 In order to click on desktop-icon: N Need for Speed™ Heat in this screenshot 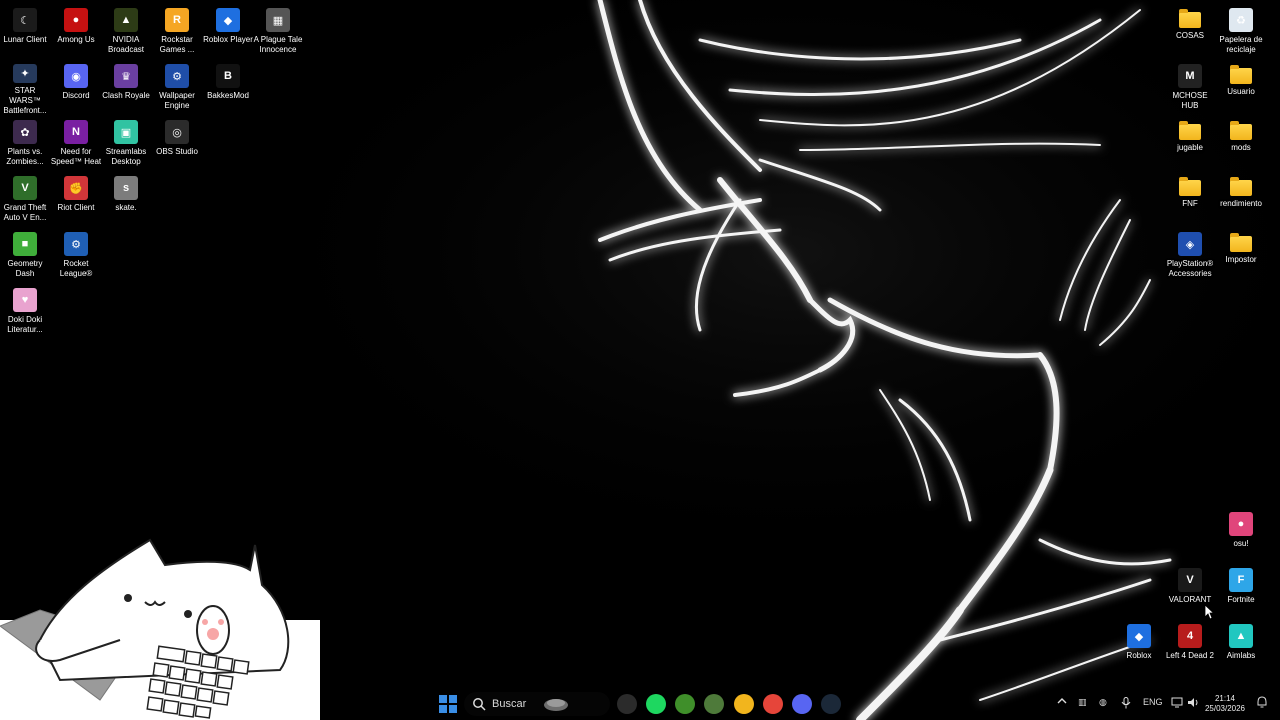, I will do `click(76, 144)`.